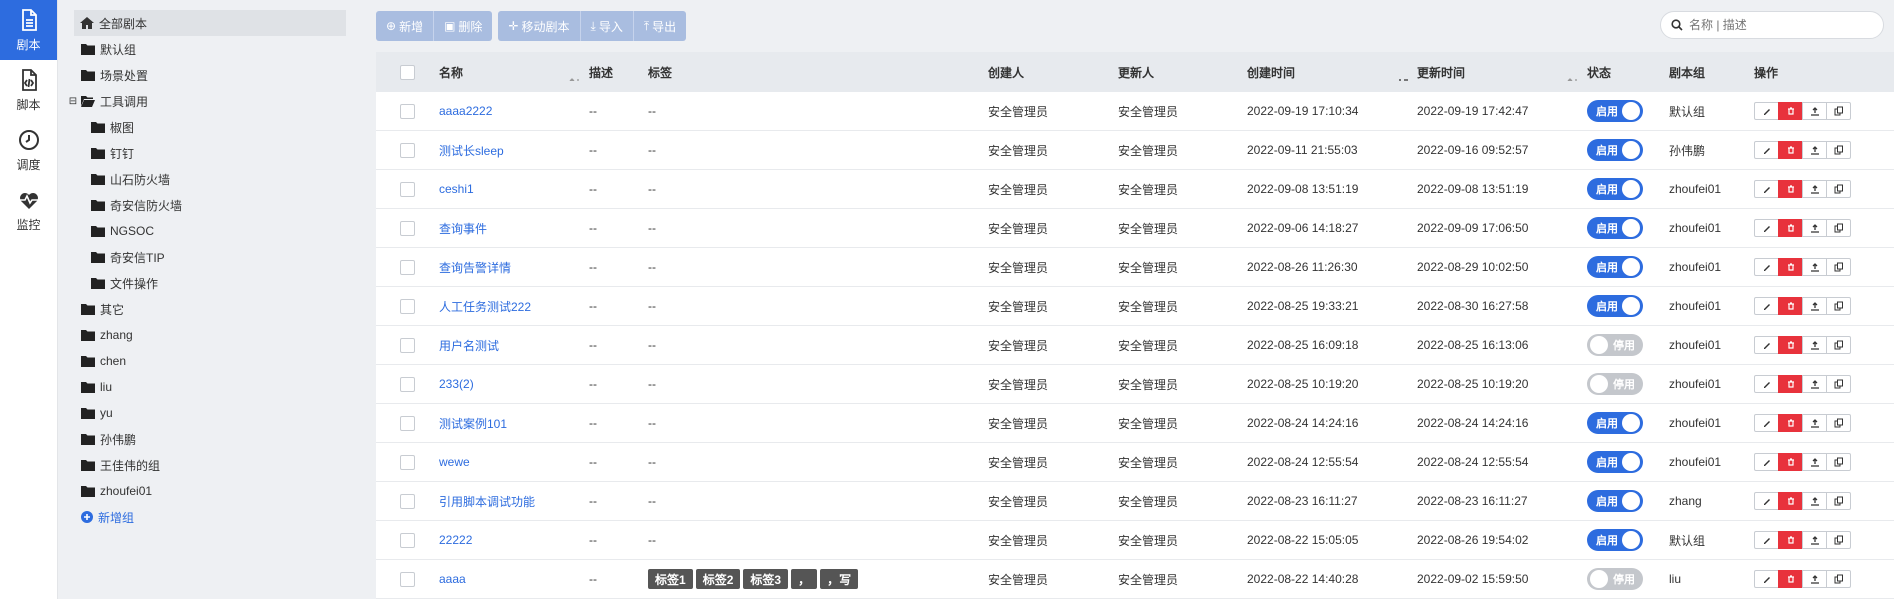  Describe the element at coordinates (405, 26) in the screenshot. I see `add-button: ⊕ 新增` at that location.